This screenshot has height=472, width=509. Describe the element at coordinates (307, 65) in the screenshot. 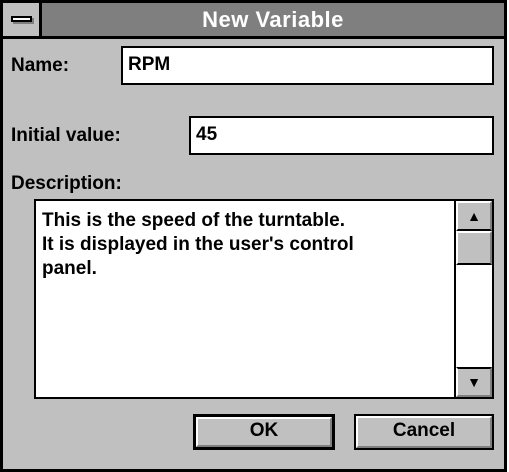

I see `name-field: RPM` at that location.